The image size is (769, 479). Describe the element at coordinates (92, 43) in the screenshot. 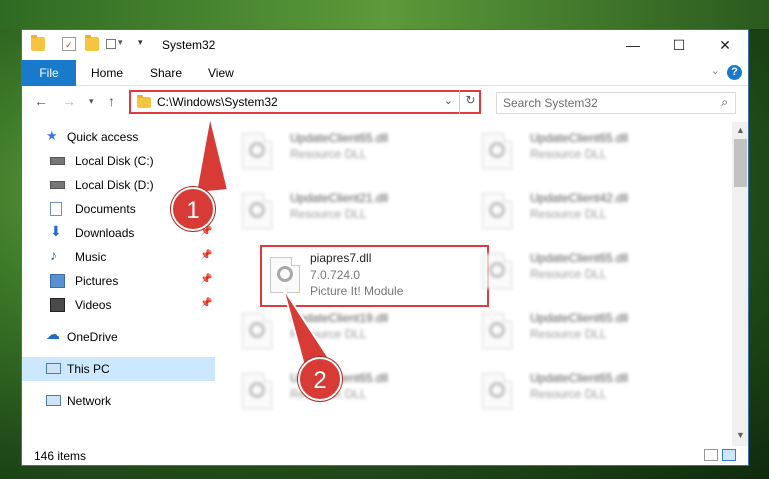

I see `new-folder-icon` at that location.